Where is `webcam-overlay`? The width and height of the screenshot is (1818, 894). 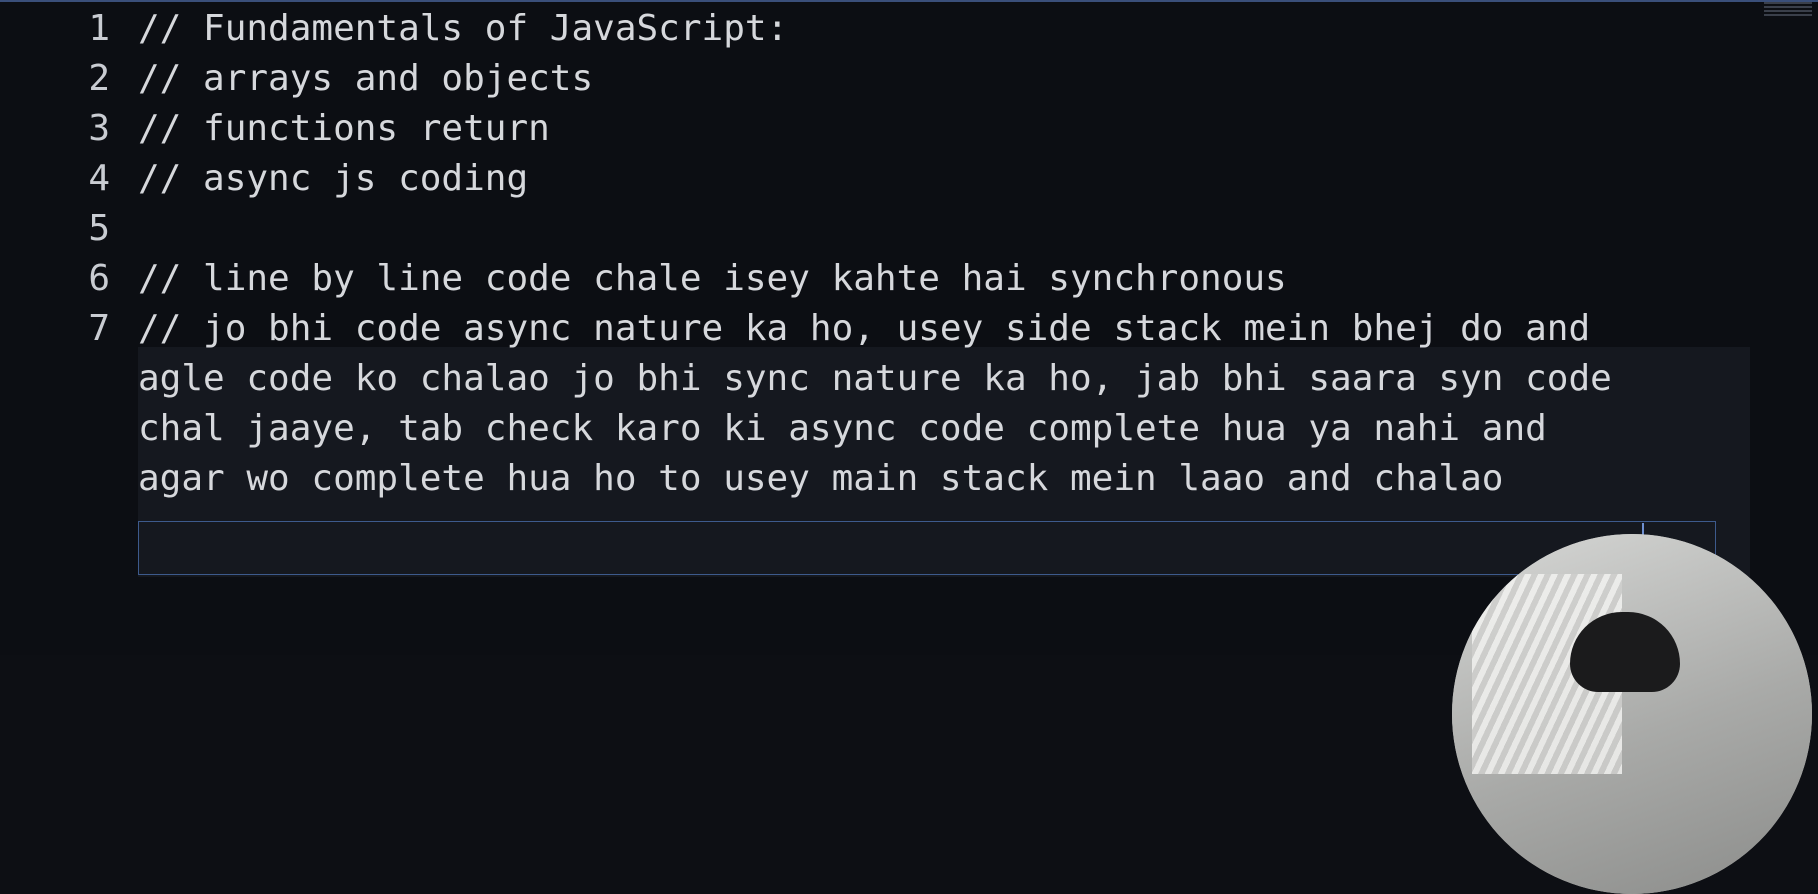
webcam-overlay is located at coordinates (1632, 714).